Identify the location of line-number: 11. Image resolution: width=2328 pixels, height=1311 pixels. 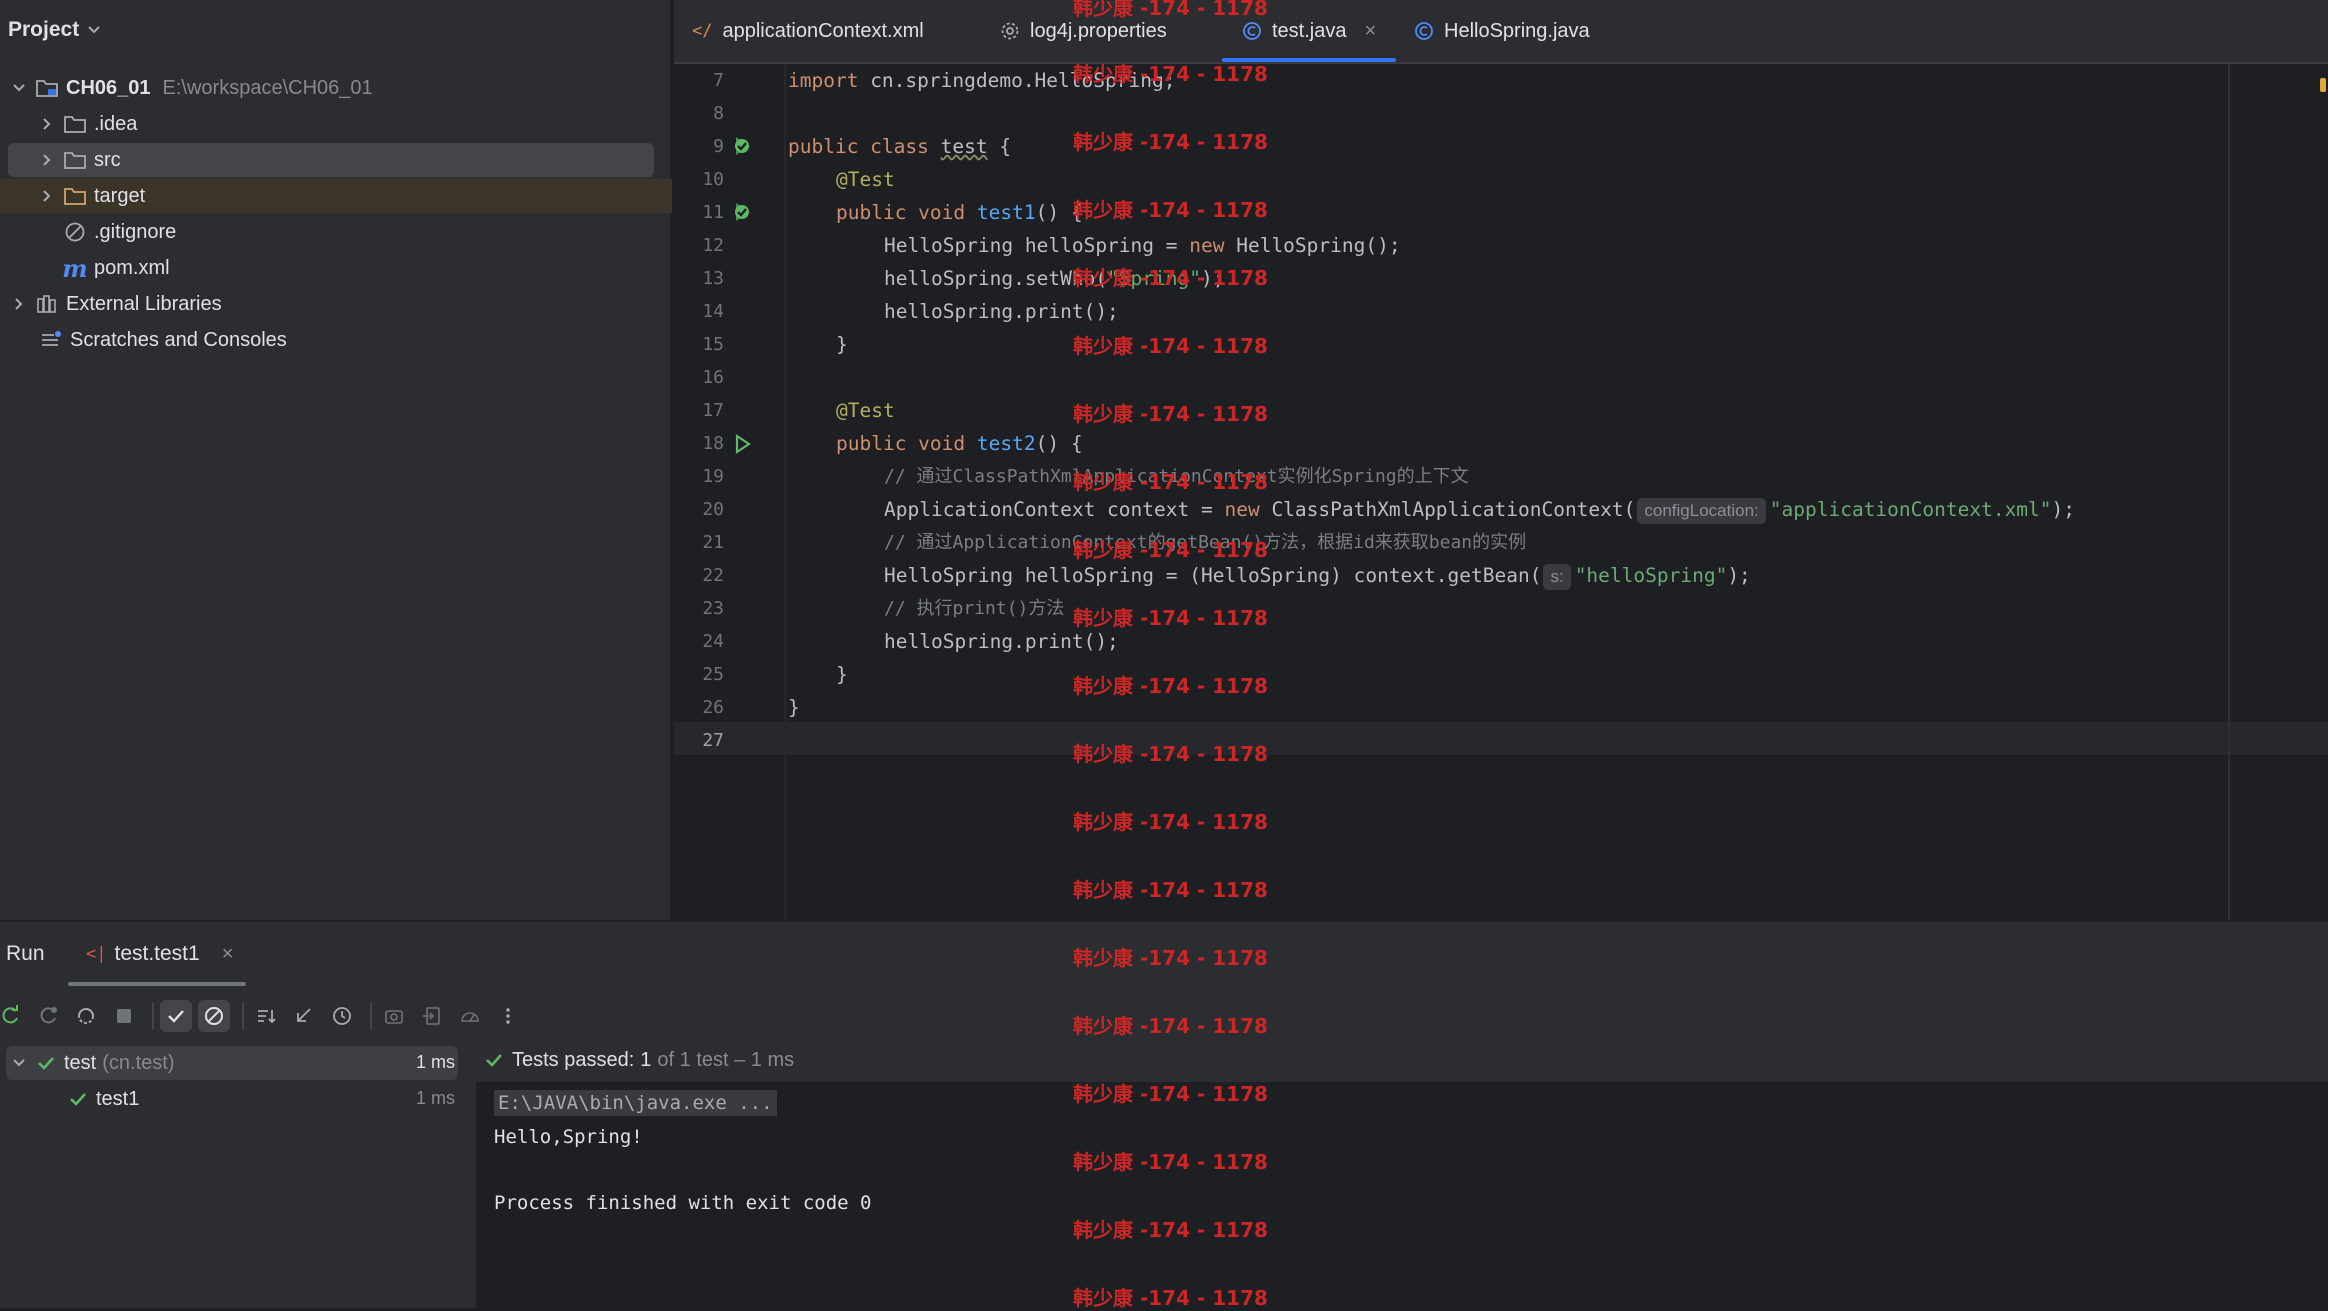
(713, 212).